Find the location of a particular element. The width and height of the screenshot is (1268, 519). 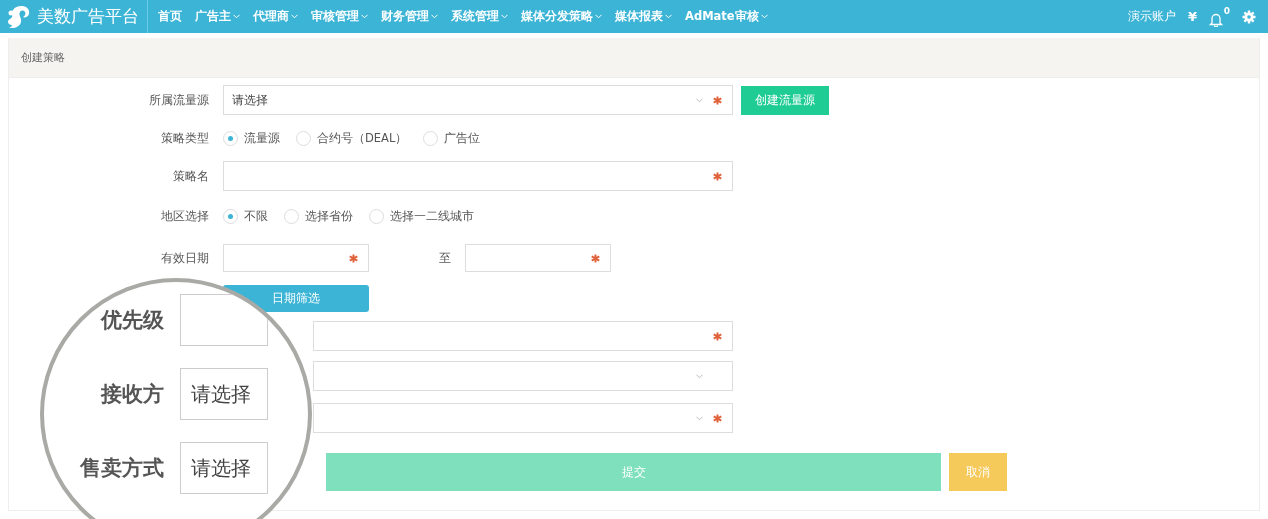

placeholder-text: 请选择 is located at coordinates (250, 100).